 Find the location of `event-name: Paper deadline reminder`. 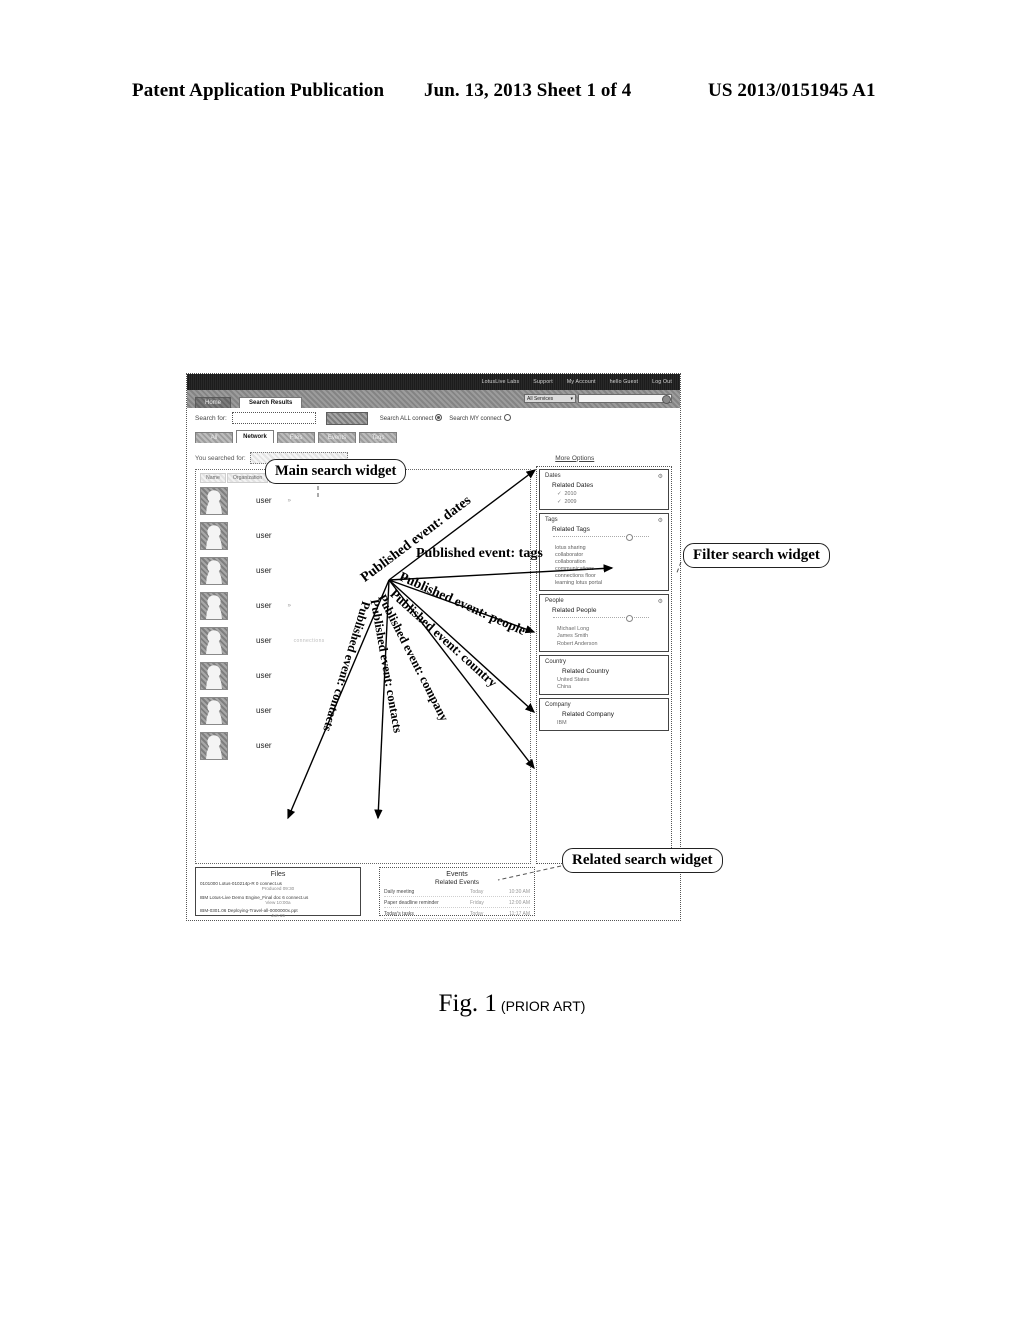

event-name: Paper deadline reminder is located at coordinates (411, 903).